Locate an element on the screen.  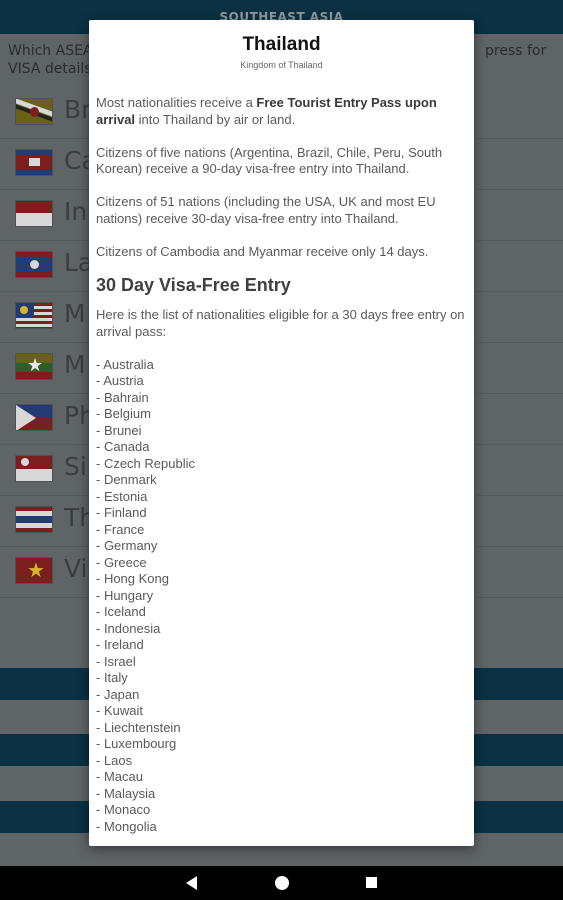
nationality-item: - Macau is located at coordinates (119, 776).